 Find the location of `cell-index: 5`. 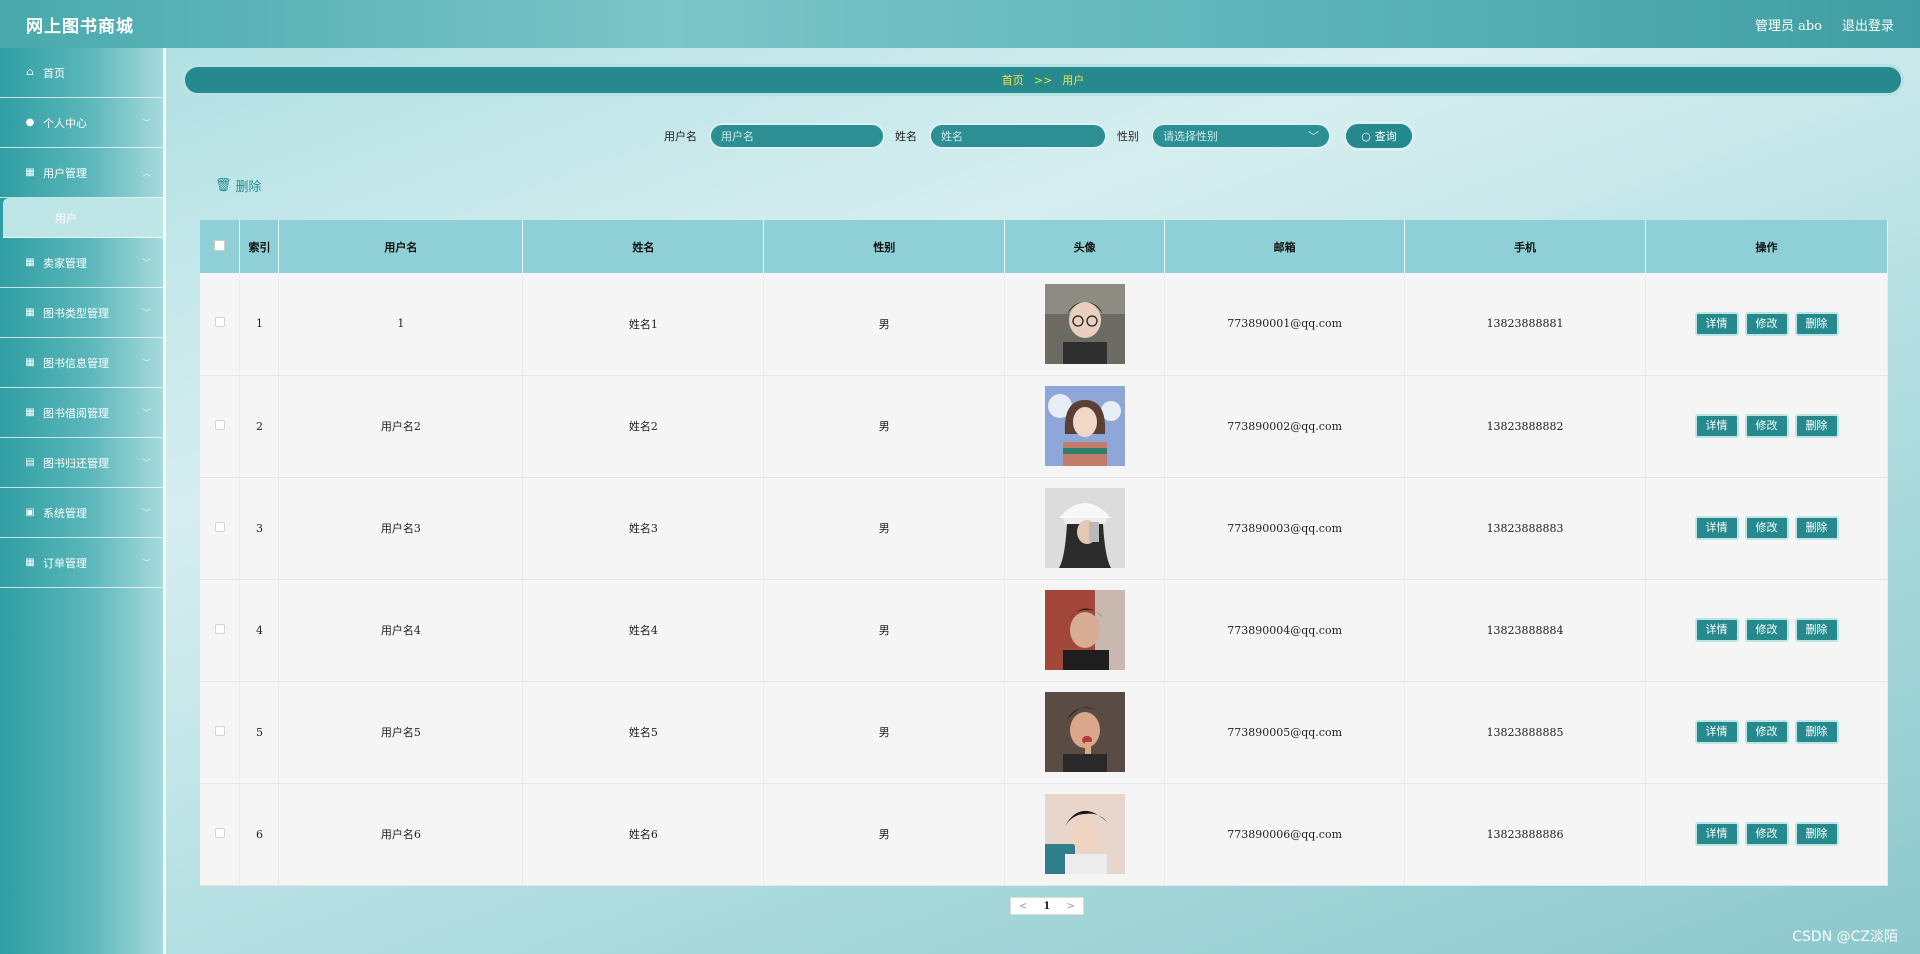

cell-index: 5 is located at coordinates (259, 732).